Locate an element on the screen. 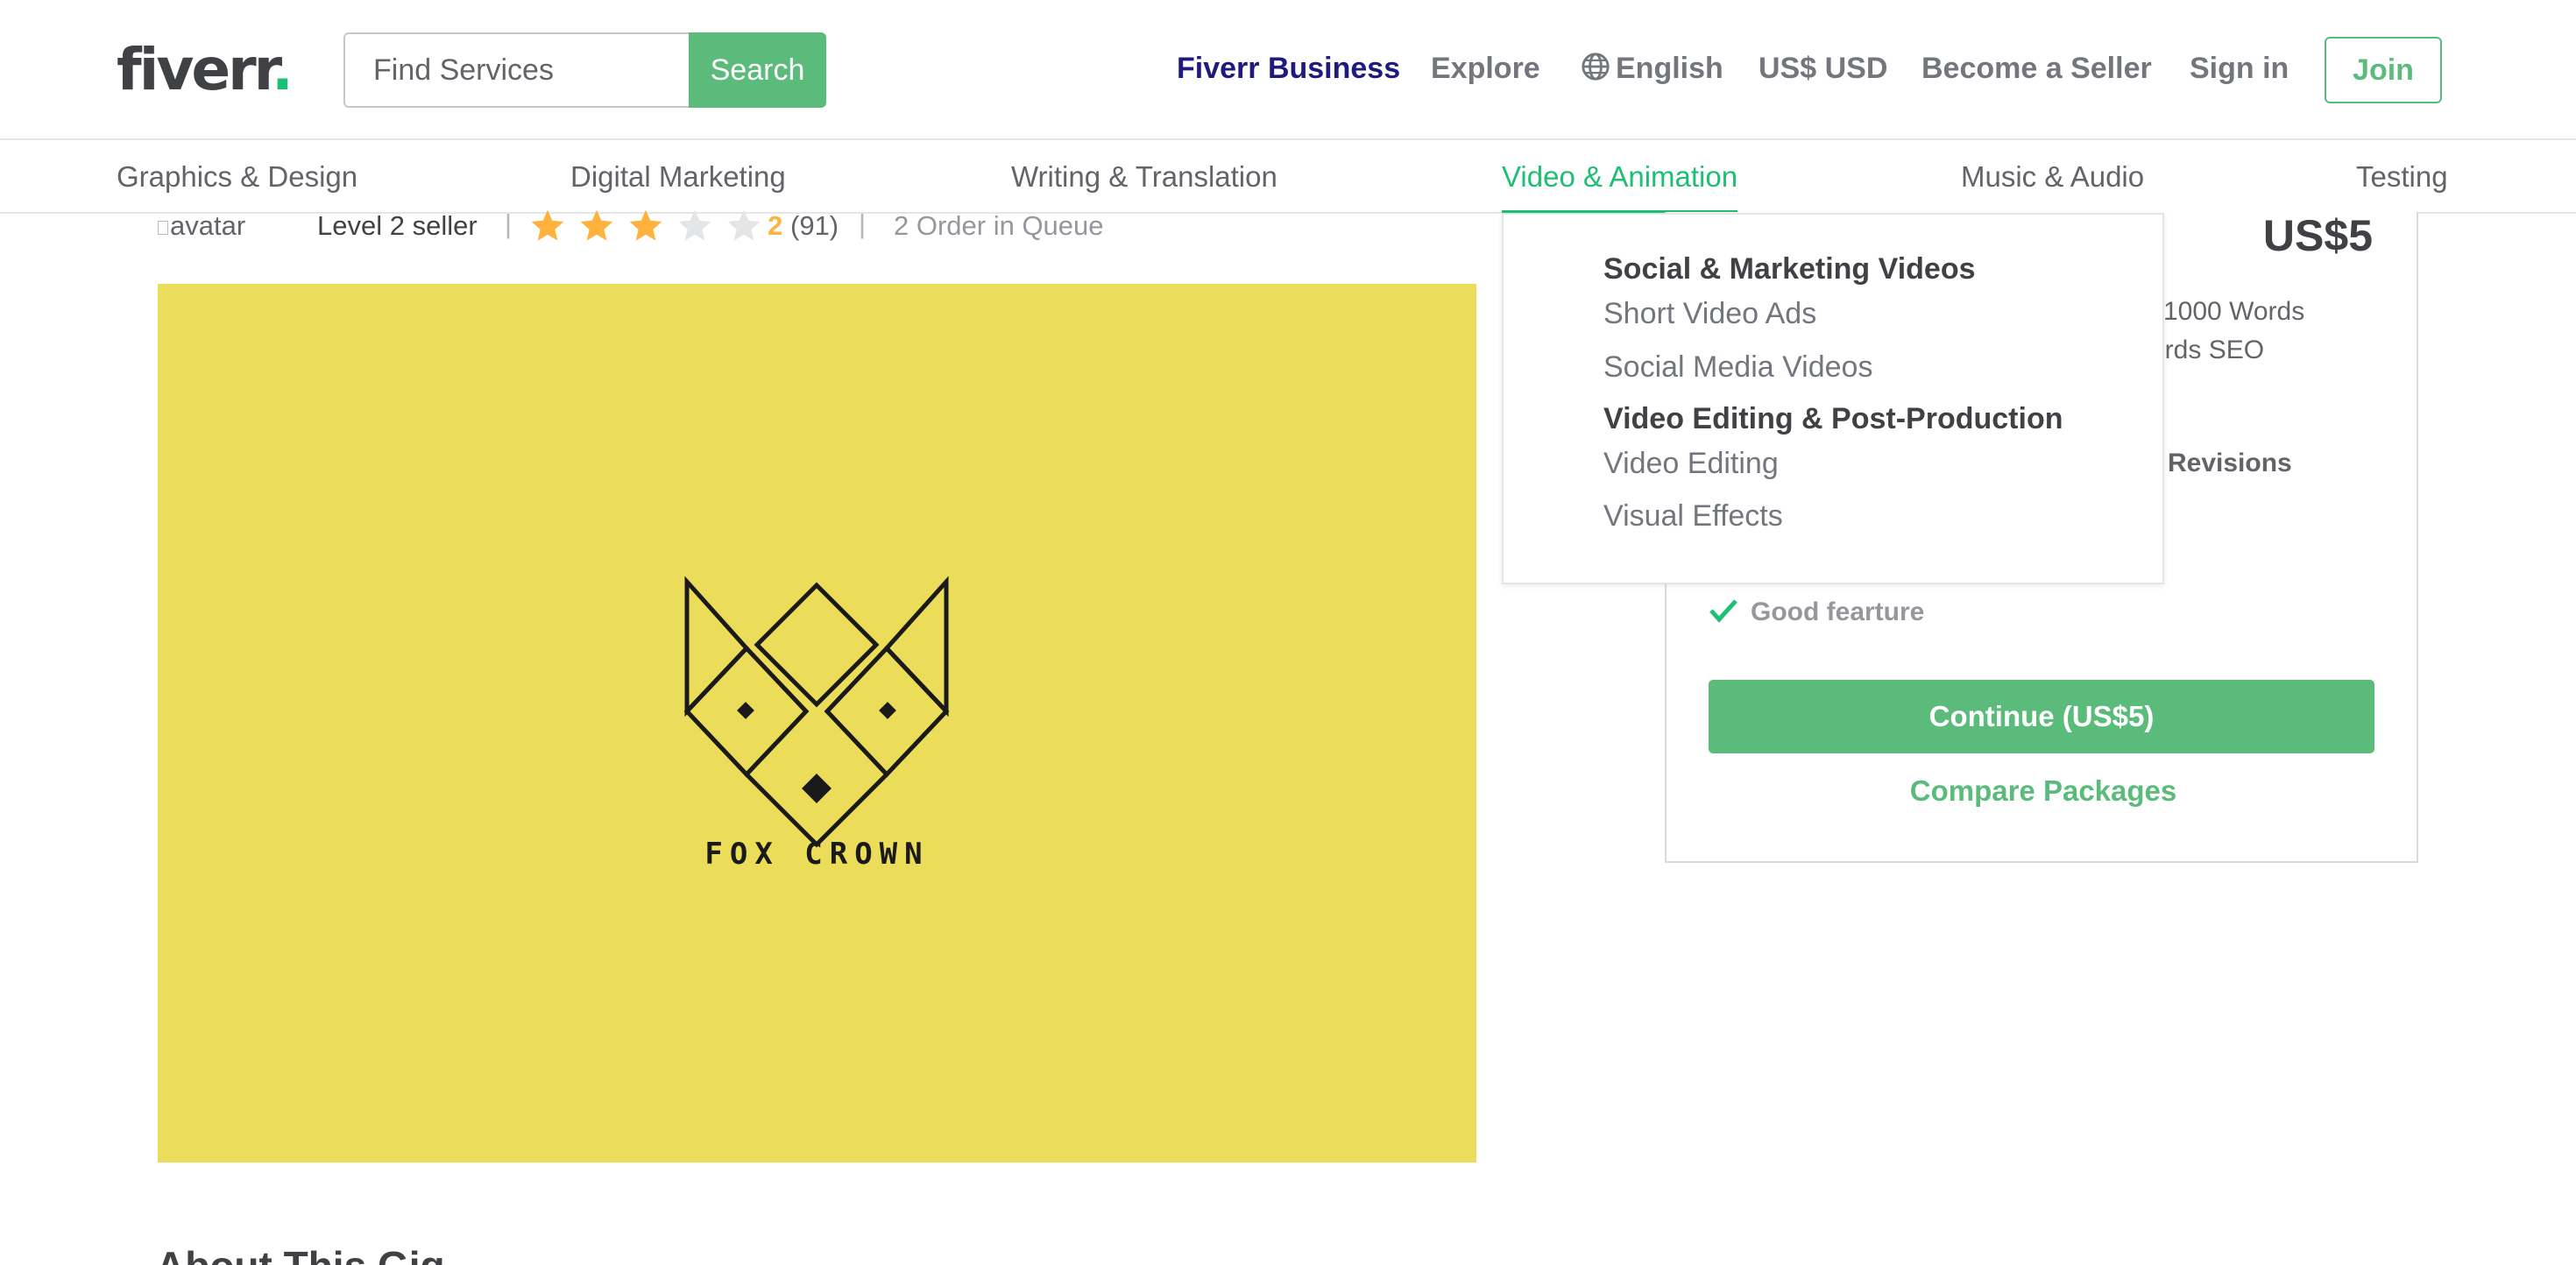 The height and width of the screenshot is (1265, 2576). dropdown-group-heading: Social & Marketing Videos is located at coordinates (1789, 269).